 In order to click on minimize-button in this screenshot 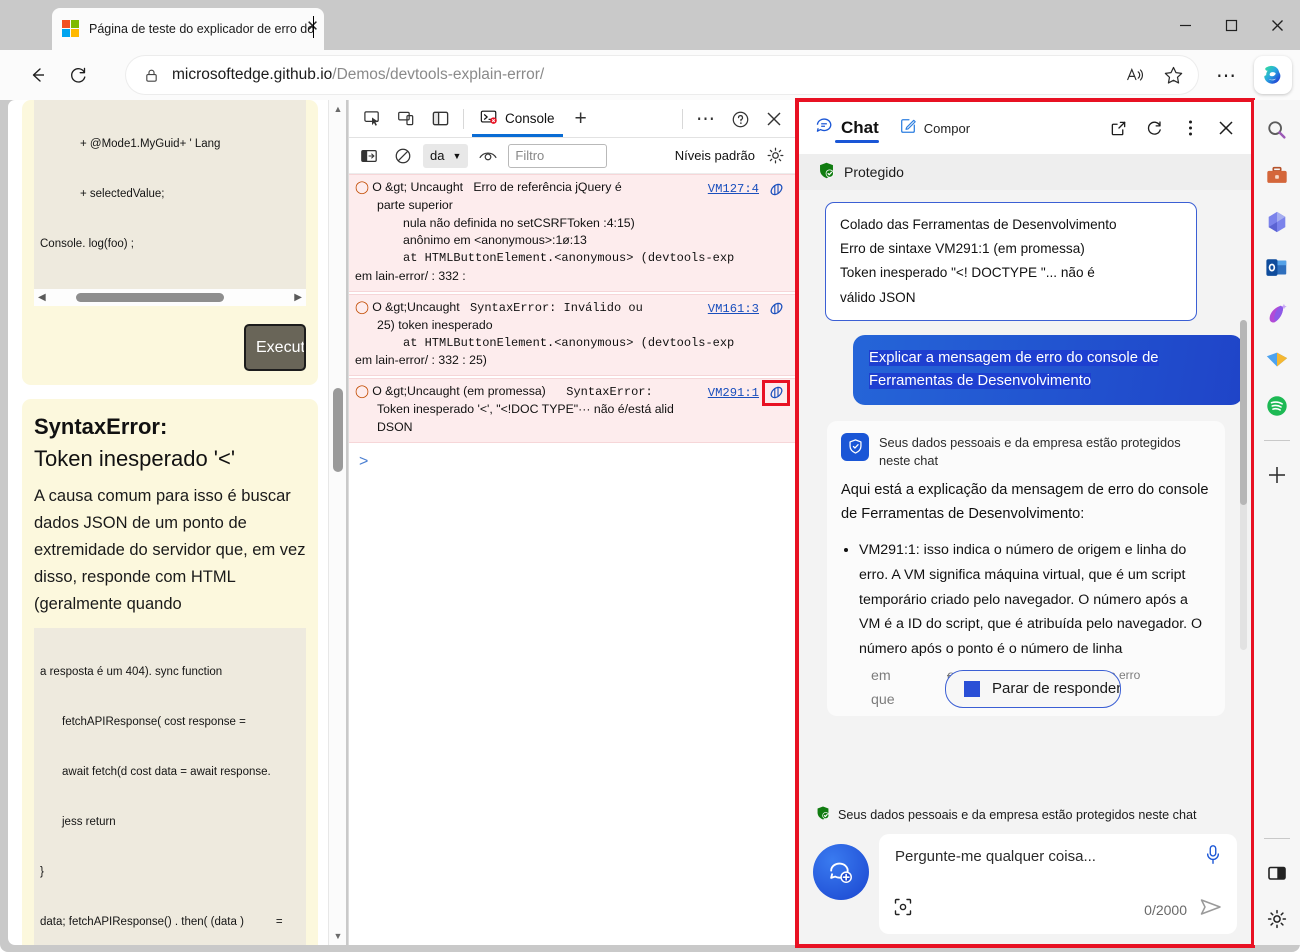, I will do `click(1185, 25)`.